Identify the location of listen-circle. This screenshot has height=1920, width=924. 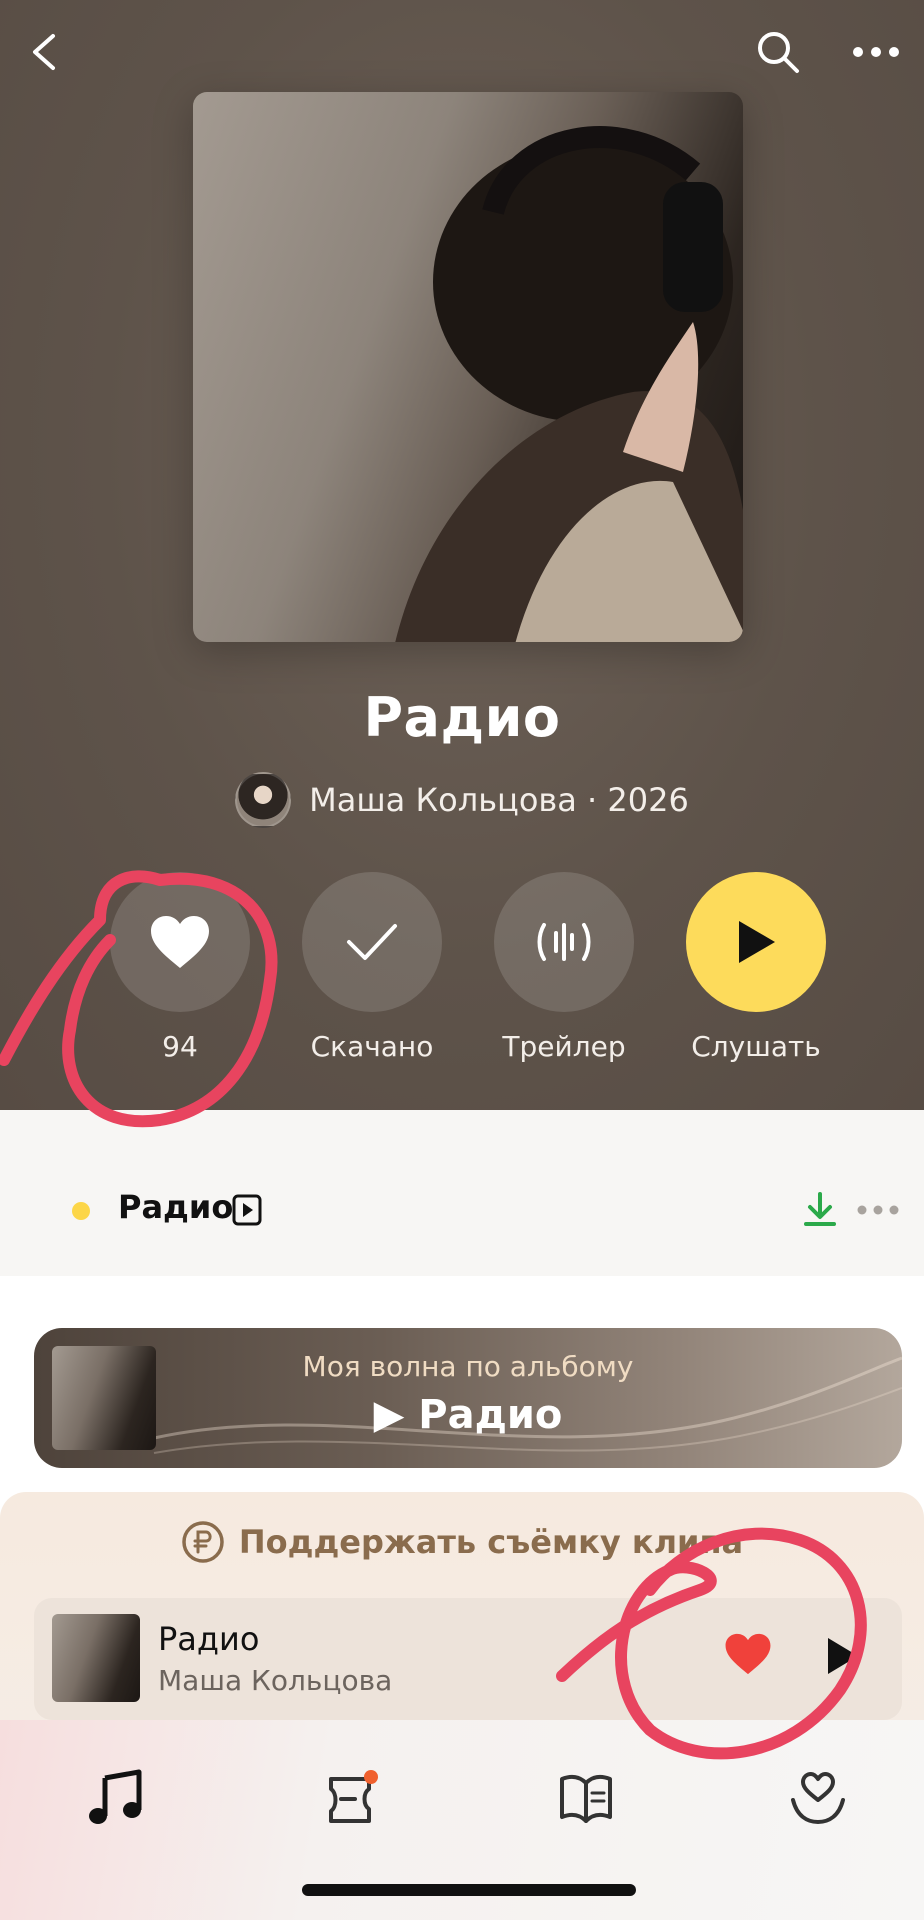
(756, 942).